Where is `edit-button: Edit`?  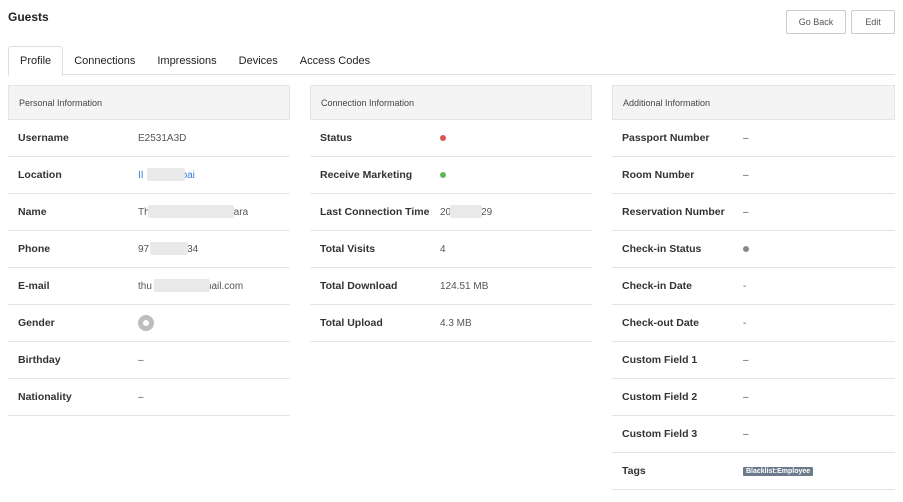 edit-button: Edit is located at coordinates (873, 22).